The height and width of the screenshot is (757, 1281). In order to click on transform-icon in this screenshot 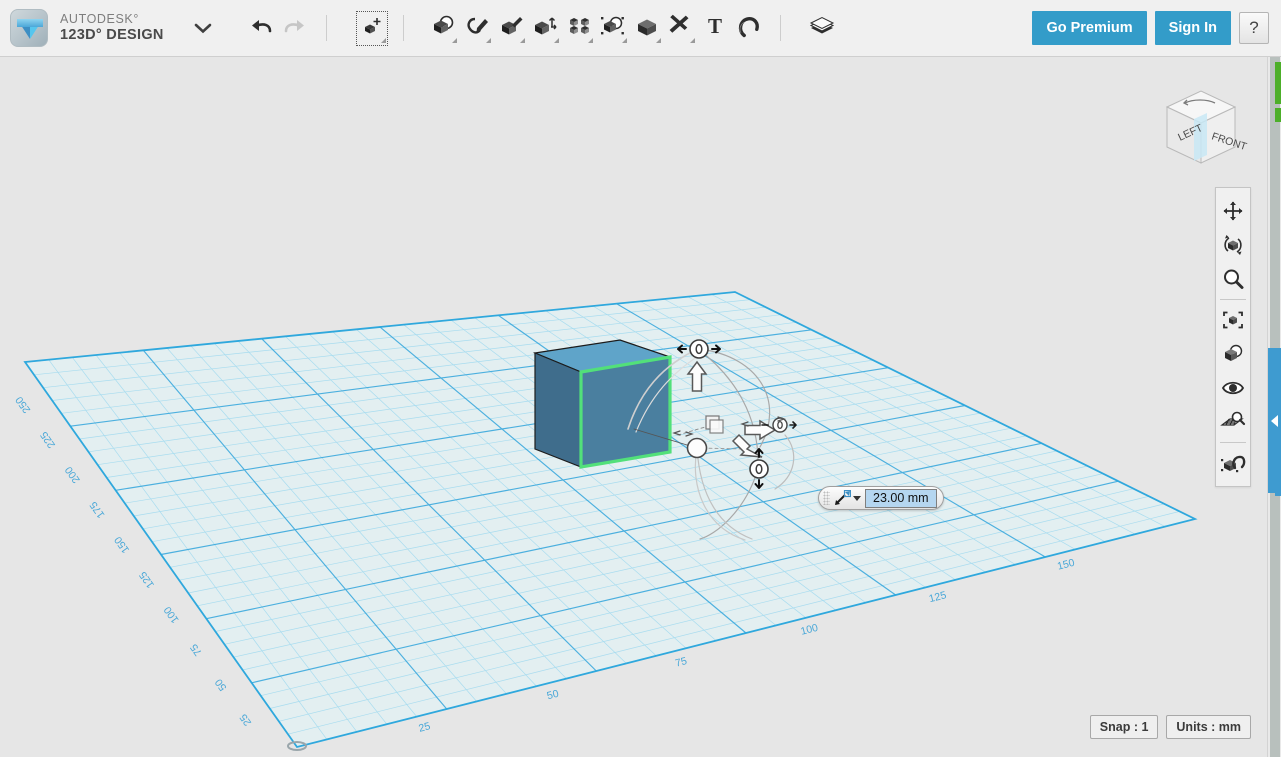, I will do `click(371, 28)`.